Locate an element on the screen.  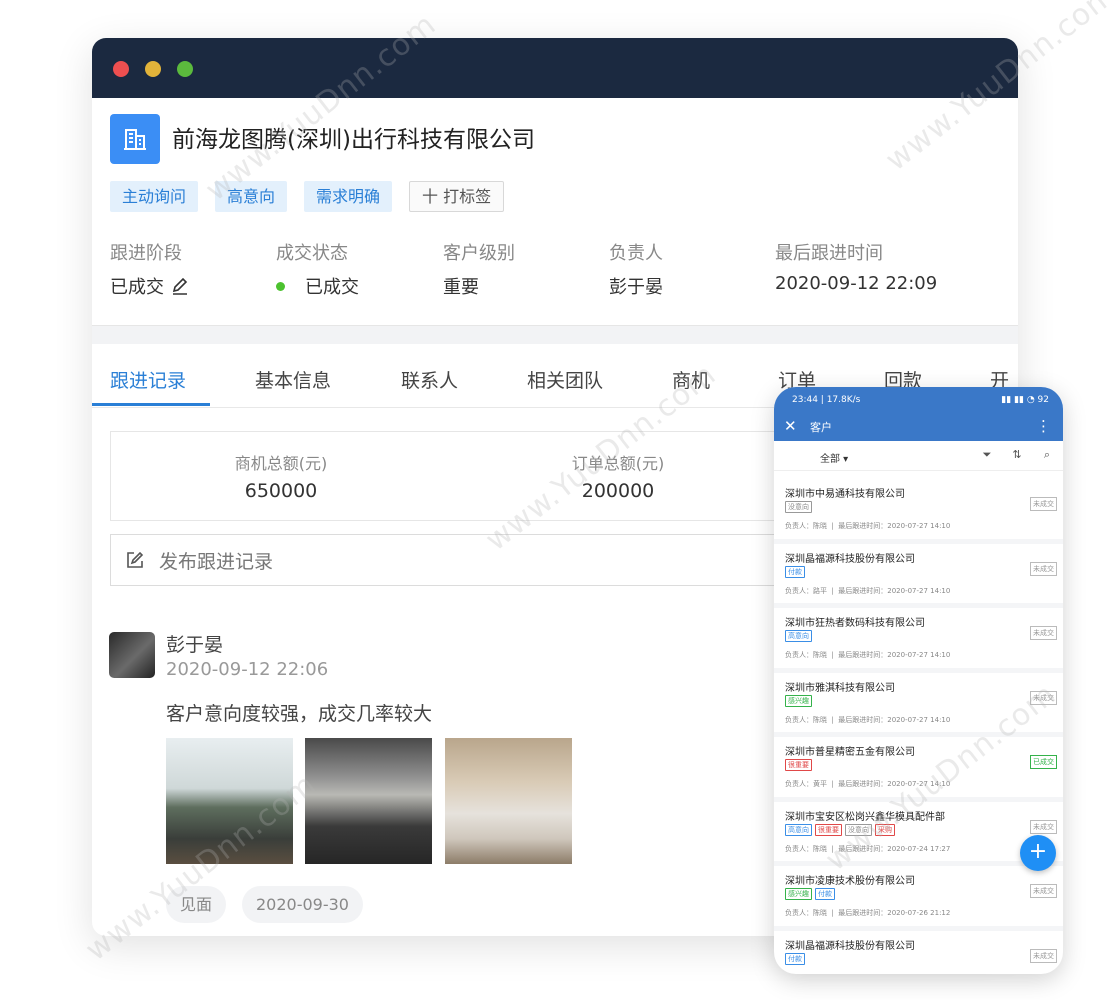
customer-list-item: 深圳晶福源科技股份有限公司 付款 未成交 is located at coordinates (918, 953).